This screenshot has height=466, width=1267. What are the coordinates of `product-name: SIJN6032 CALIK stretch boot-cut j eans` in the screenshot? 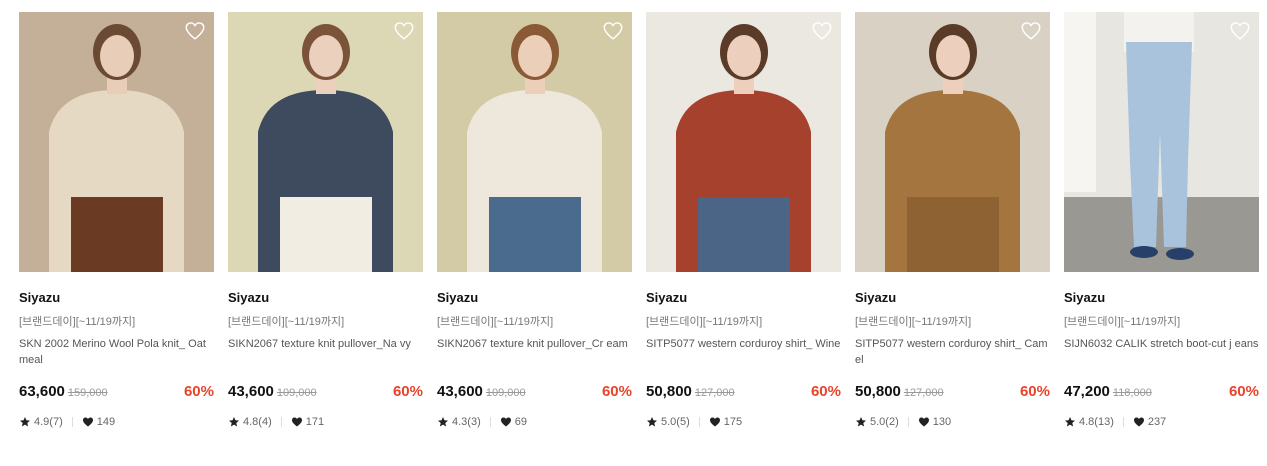 It's located at (1161, 352).